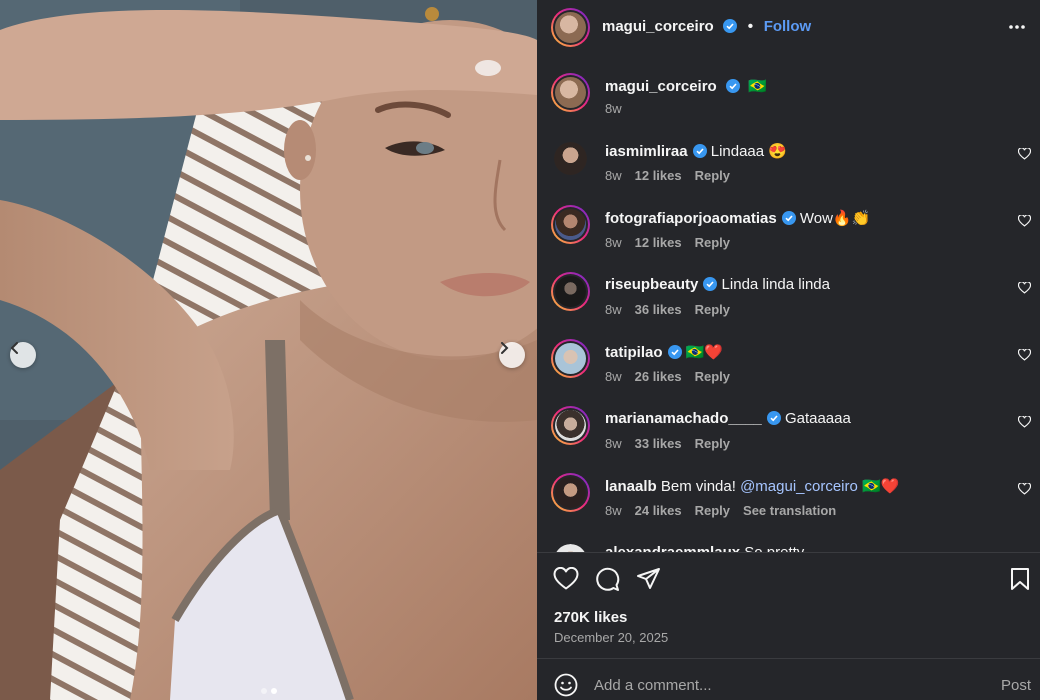 The height and width of the screenshot is (700, 1040). What do you see at coordinates (691, 218) in the screenshot?
I see `comment-username: fotografiaporjoaomatias` at bounding box center [691, 218].